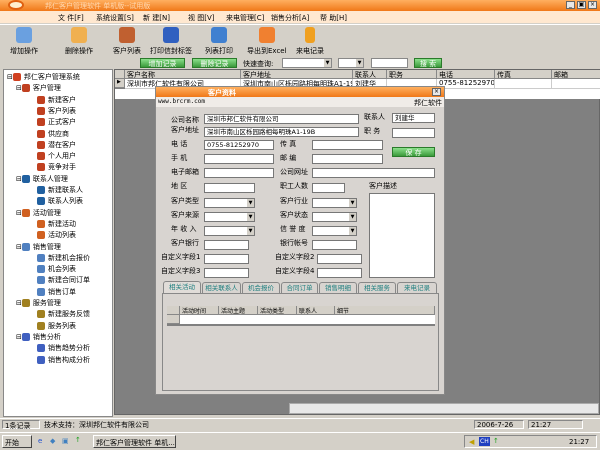 This screenshot has height=450, width=600. Describe the element at coordinates (56, 122) in the screenshot. I see `tree-item: 正式客户` at that location.